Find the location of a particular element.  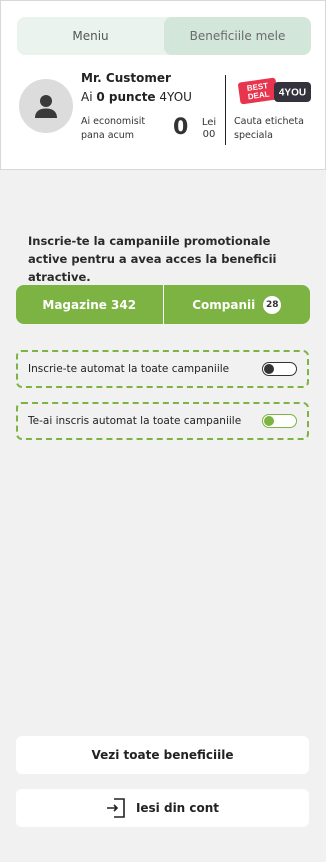

segment-companies: Companii 28 is located at coordinates (236, 304).